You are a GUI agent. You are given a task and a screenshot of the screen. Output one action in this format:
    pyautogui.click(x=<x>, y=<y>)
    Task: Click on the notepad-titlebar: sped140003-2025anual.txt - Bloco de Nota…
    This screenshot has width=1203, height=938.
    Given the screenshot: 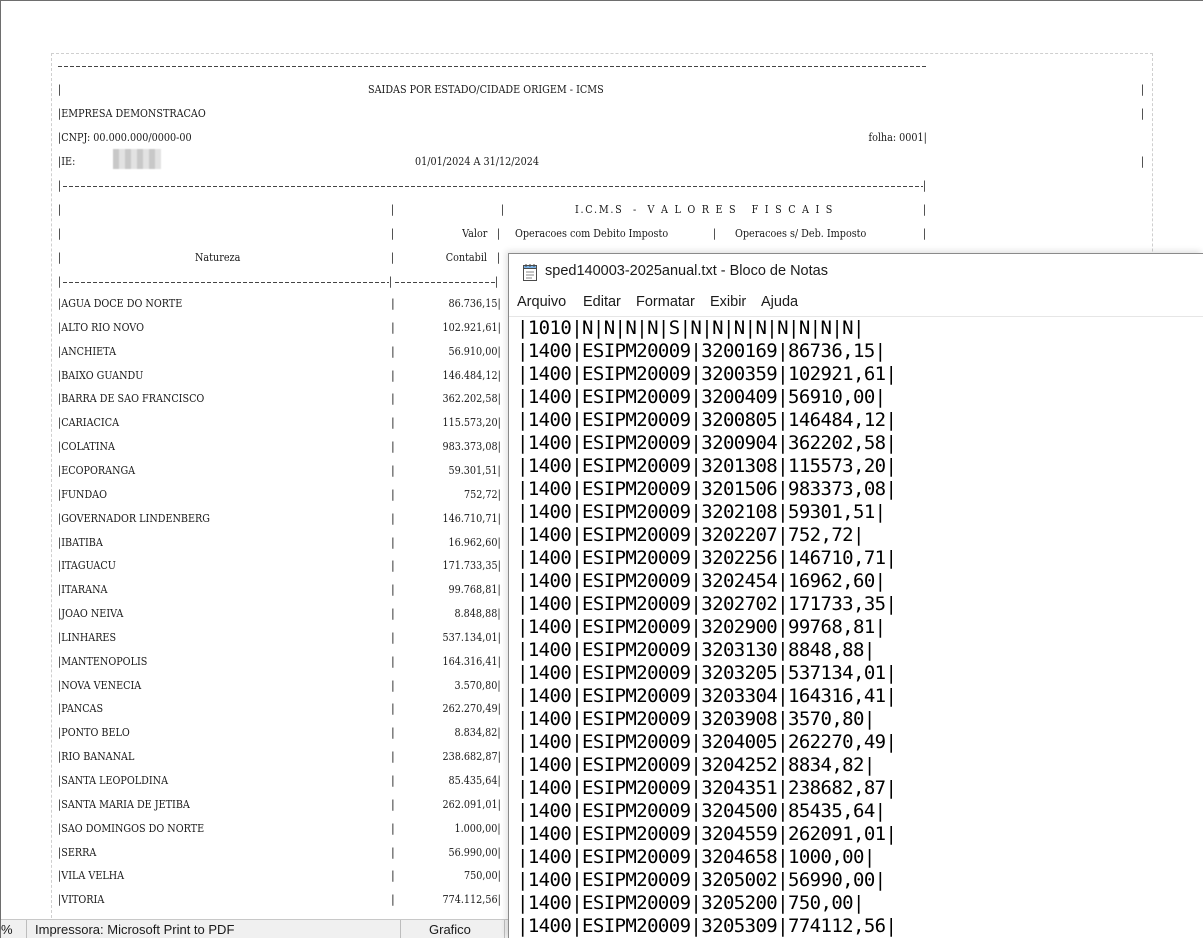 What is the action you would take?
    pyautogui.click(x=856, y=272)
    